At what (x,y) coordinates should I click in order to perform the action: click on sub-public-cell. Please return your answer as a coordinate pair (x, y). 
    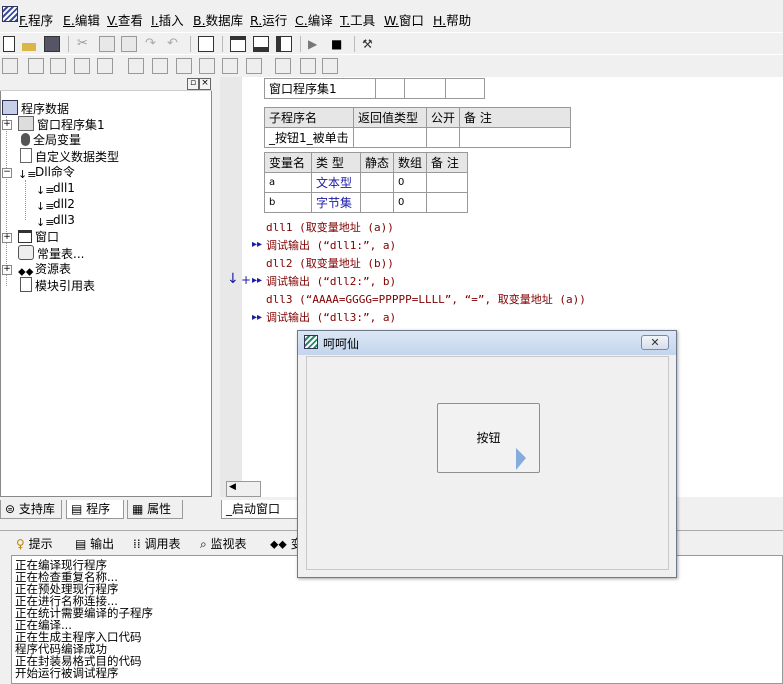
    Looking at the image, I should click on (443, 137).